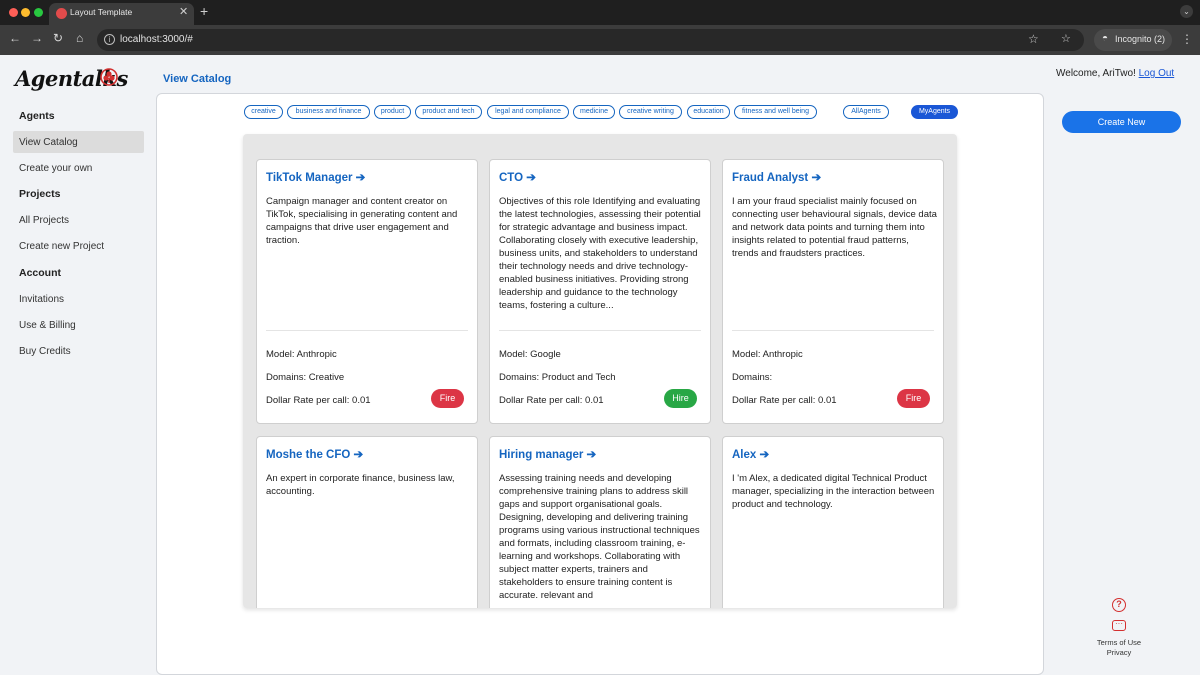 This screenshot has width=1200, height=675. What do you see at coordinates (78, 351) in the screenshot?
I see `sidebar-item-buy-credits: Buy Credits` at bounding box center [78, 351].